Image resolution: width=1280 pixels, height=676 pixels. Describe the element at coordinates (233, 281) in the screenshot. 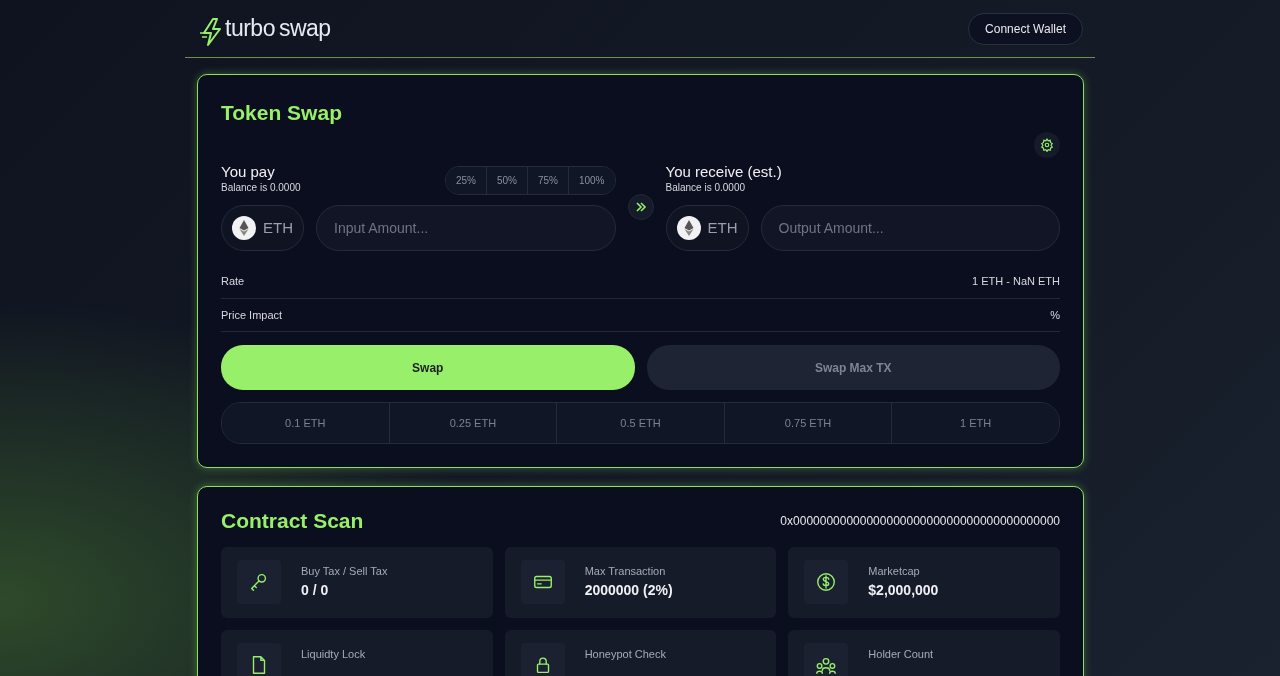

I see `info-label: Rate` at that location.